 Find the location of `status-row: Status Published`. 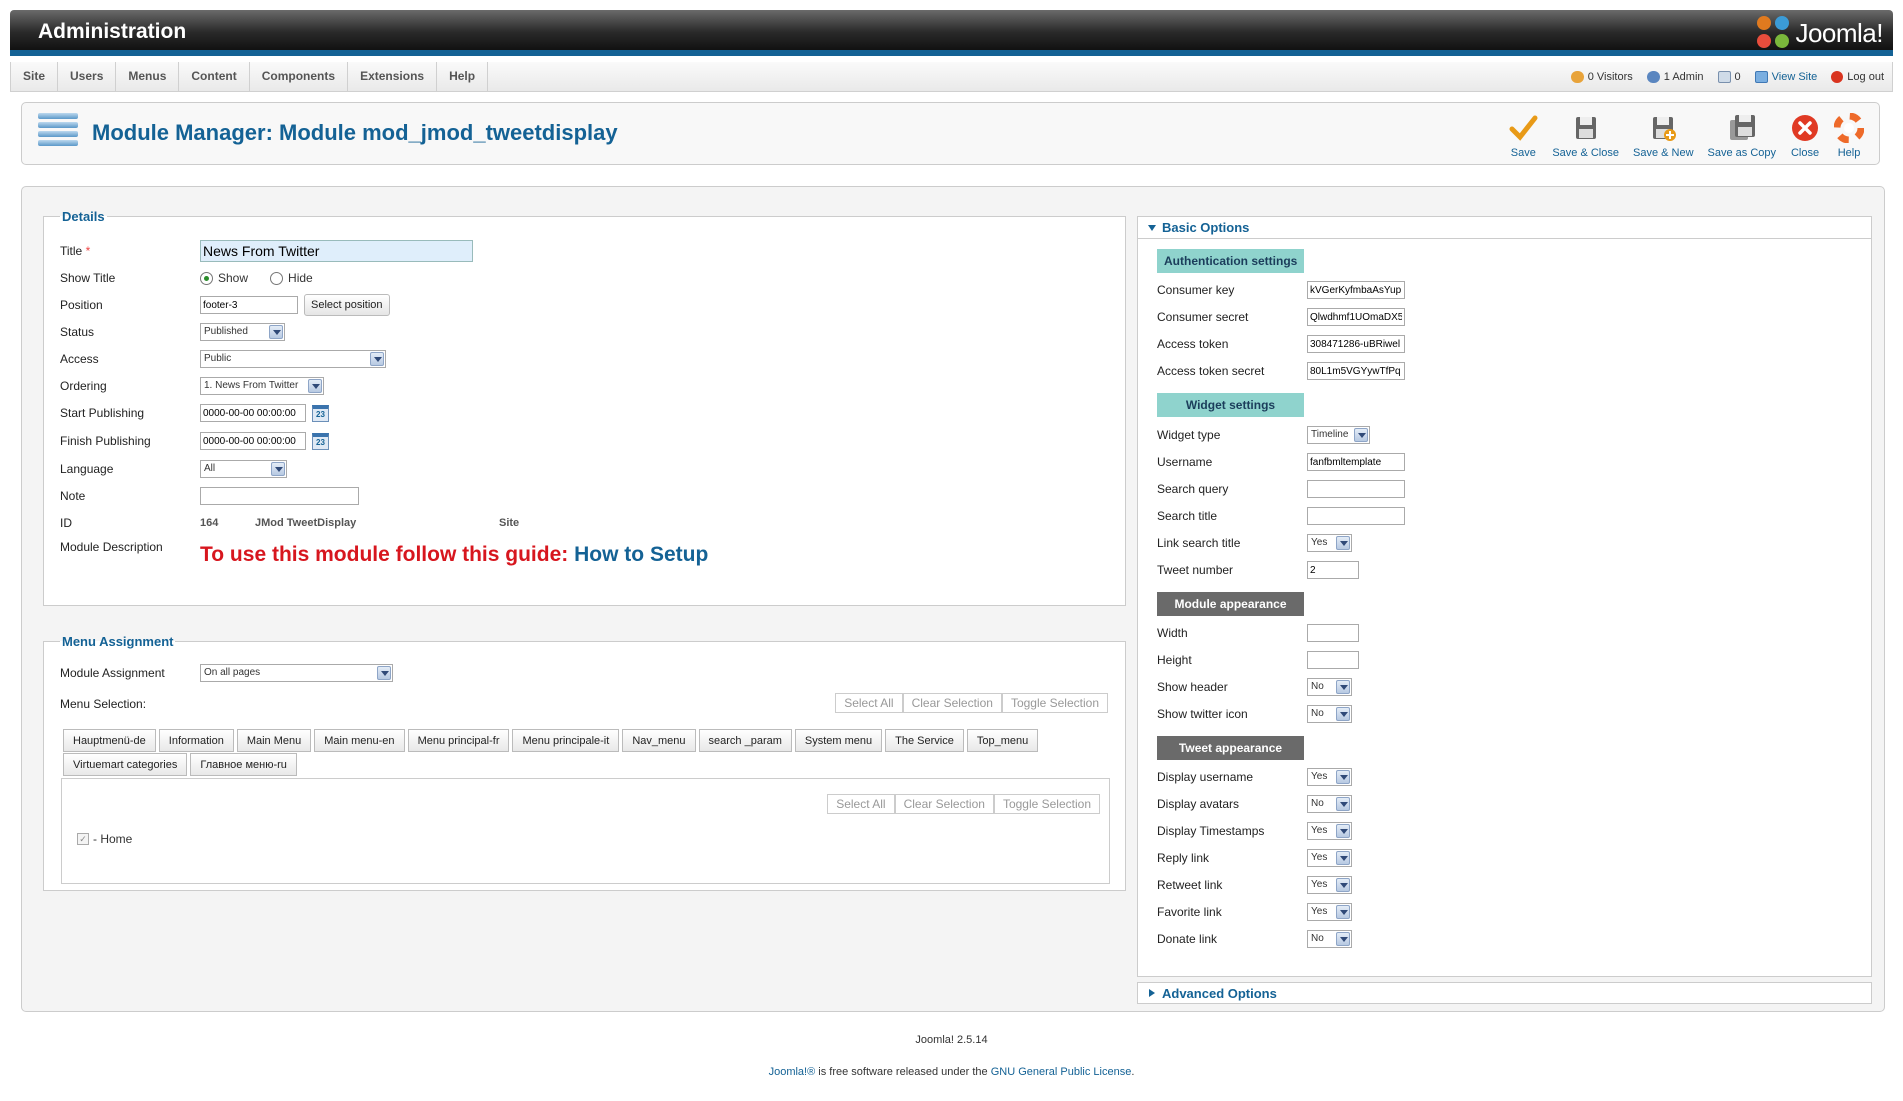

status-row: Status Published is located at coordinates (172, 332).